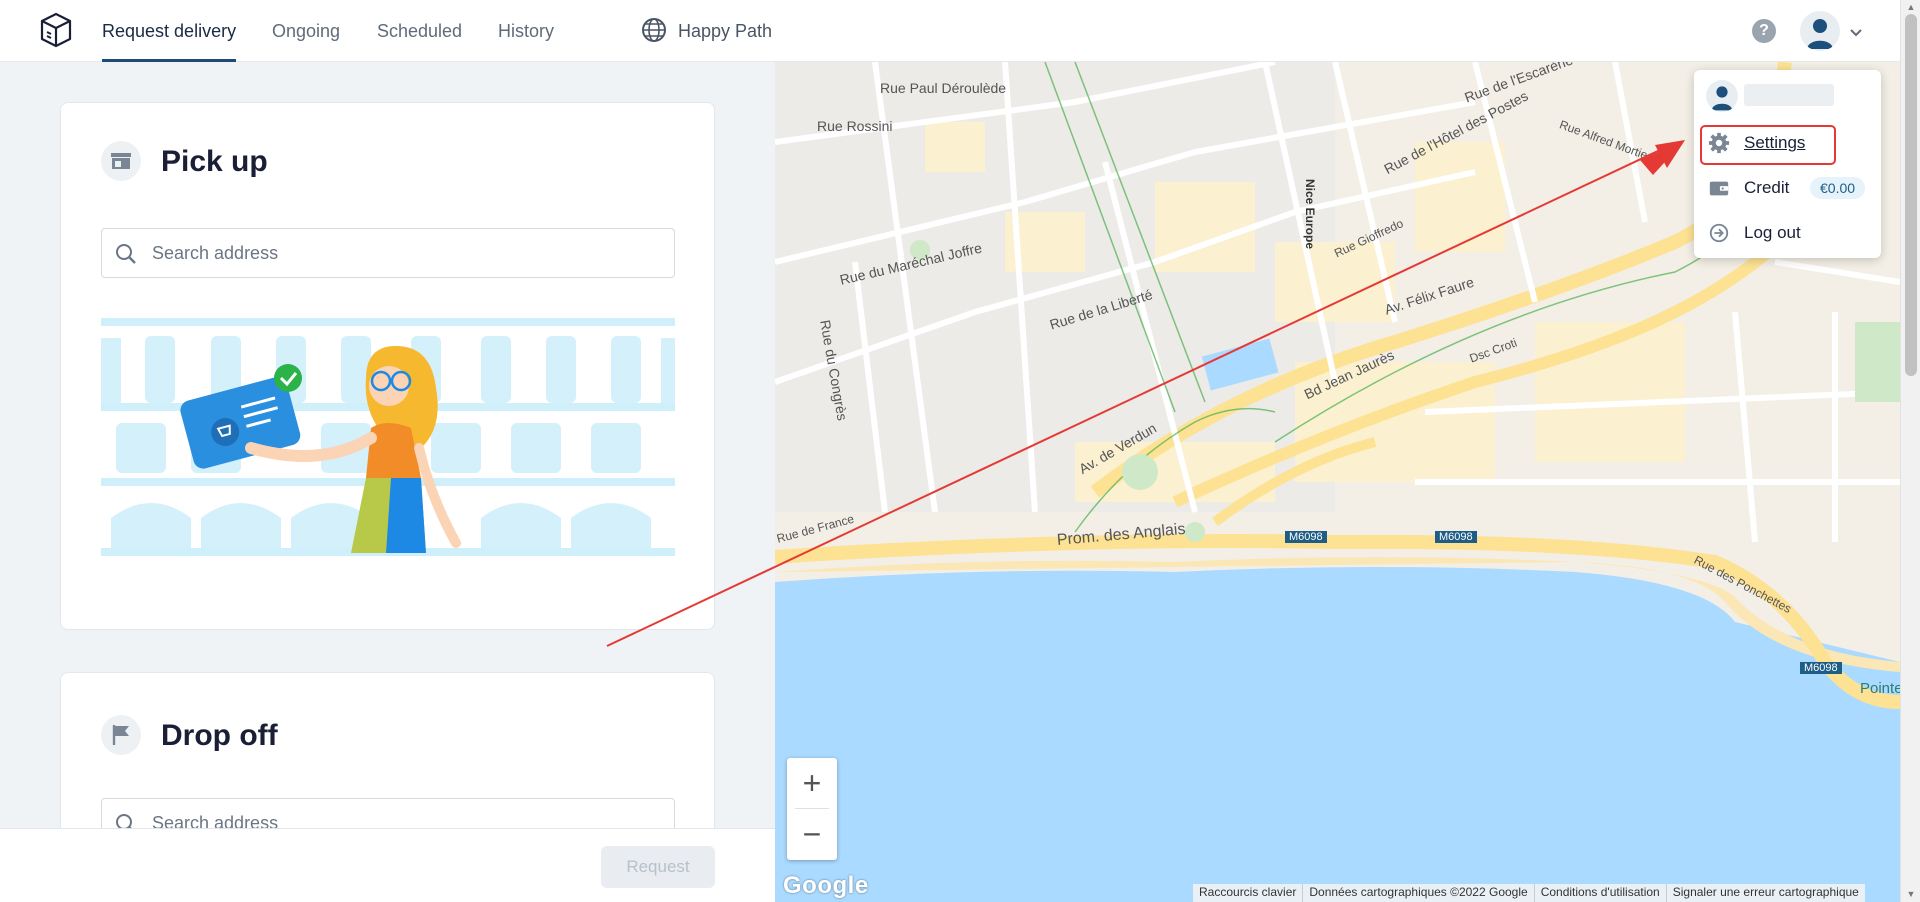  What do you see at coordinates (387, 865) in the screenshot?
I see `form-footer-bar: Request` at bounding box center [387, 865].